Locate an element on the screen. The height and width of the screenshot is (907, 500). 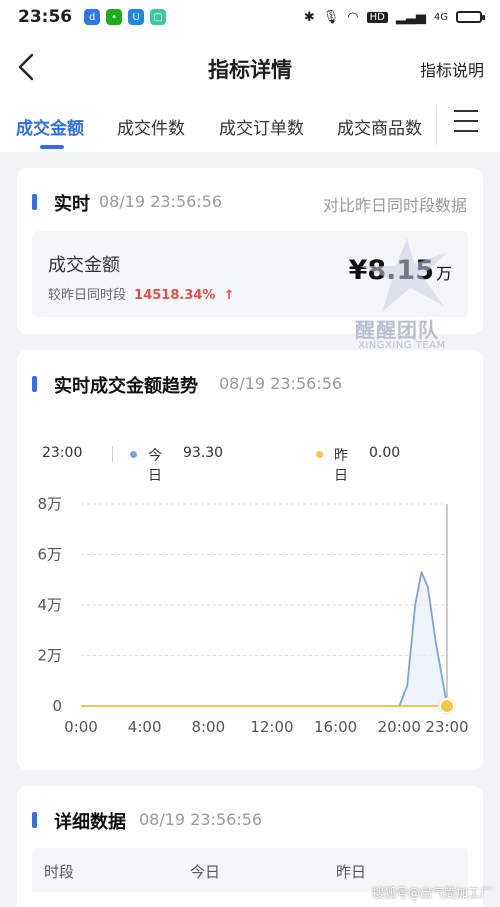
x-tick-label: 23:00 is located at coordinates (446, 727).